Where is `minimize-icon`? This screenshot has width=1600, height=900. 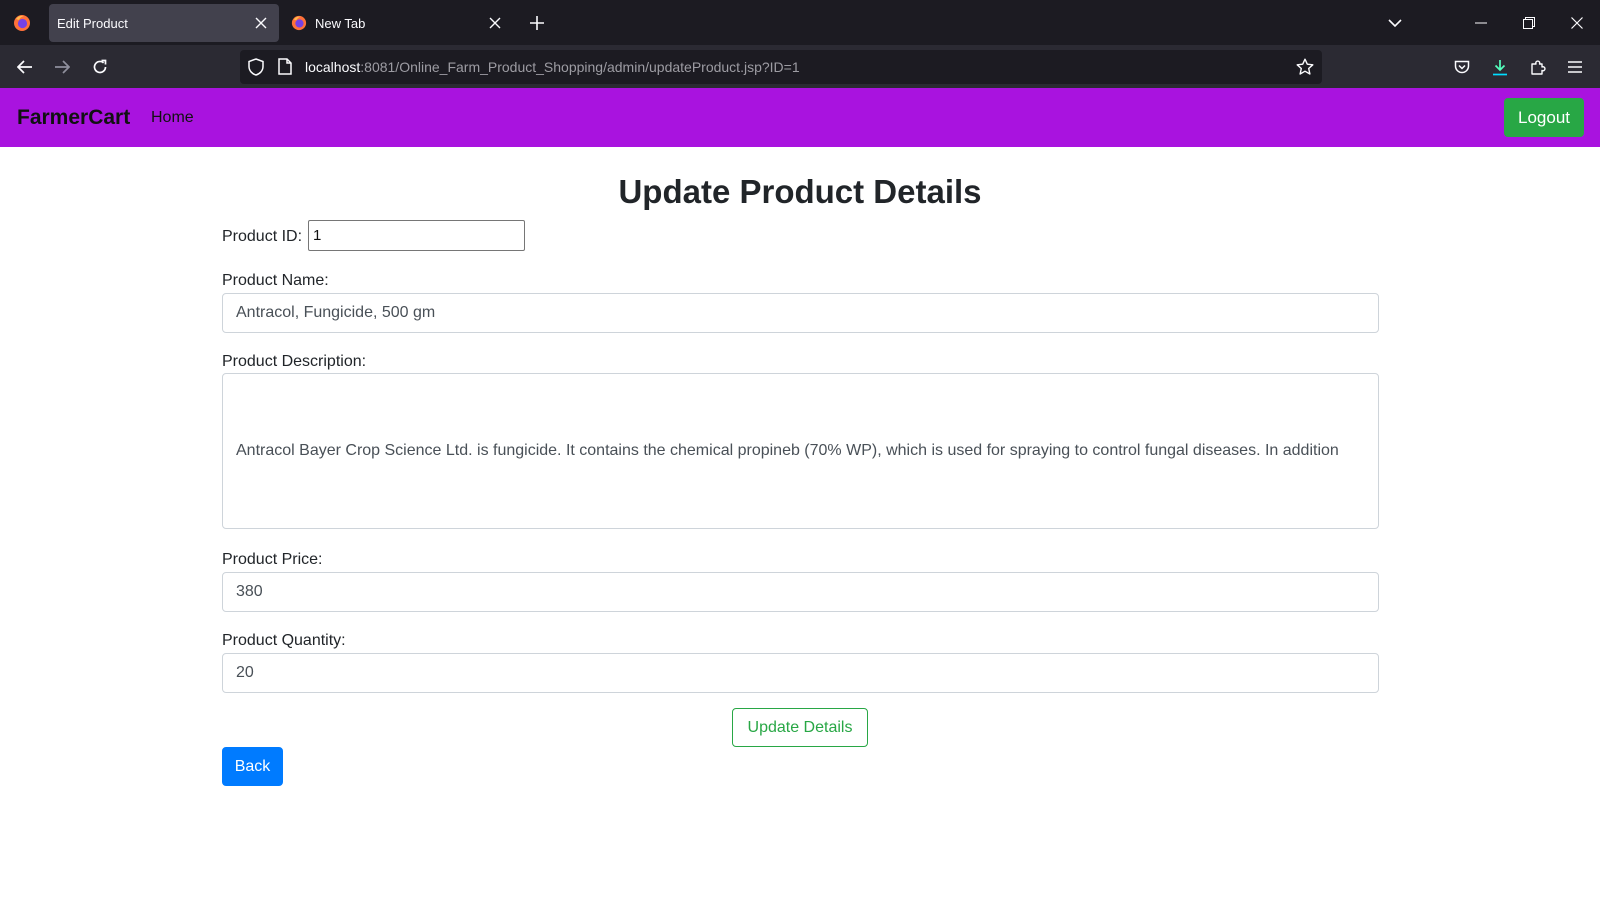
minimize-icon is located at coordinates (1481, 23).